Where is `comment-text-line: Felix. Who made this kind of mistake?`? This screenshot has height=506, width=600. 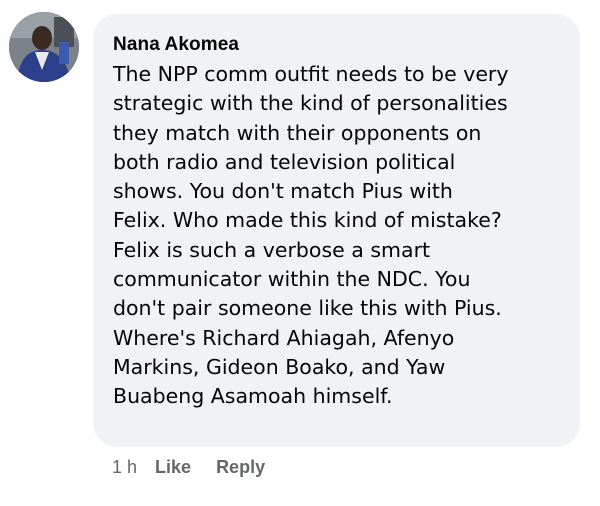
comment-text-line: Felix. Who made this kind of mistake? is located at coordinates (307, 220).